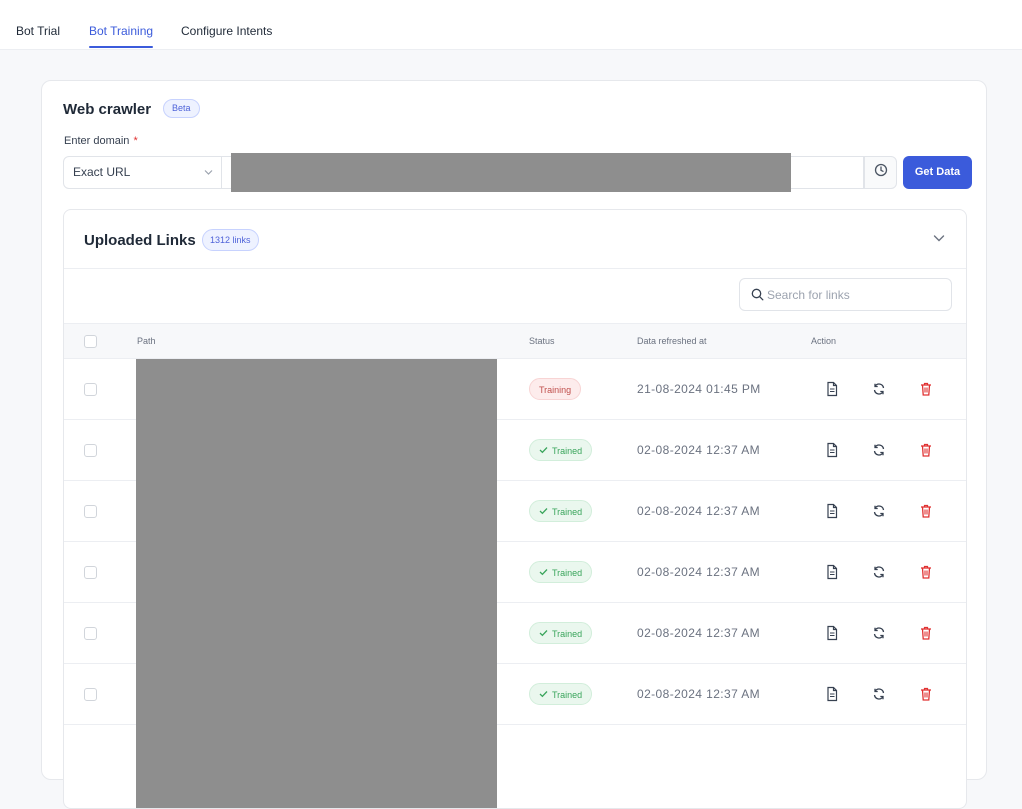 The height and width of the screenshot is (809, 1022). Describe the element at coordinates (181, 108) in the screenshot. I see `beta-badge: Beta` at that location.